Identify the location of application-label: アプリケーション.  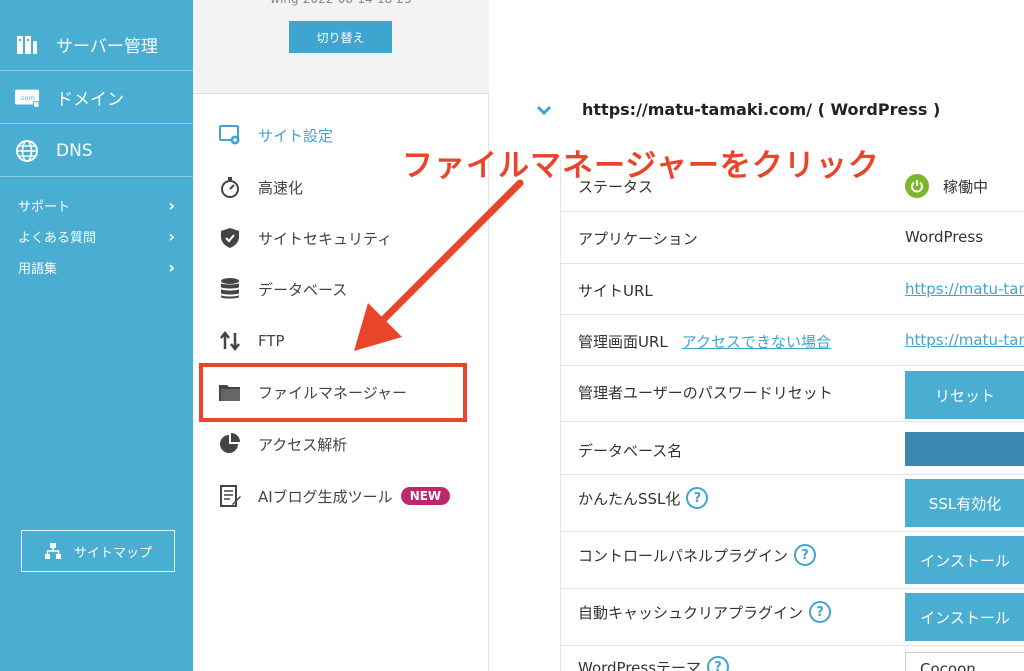
(638, 239).